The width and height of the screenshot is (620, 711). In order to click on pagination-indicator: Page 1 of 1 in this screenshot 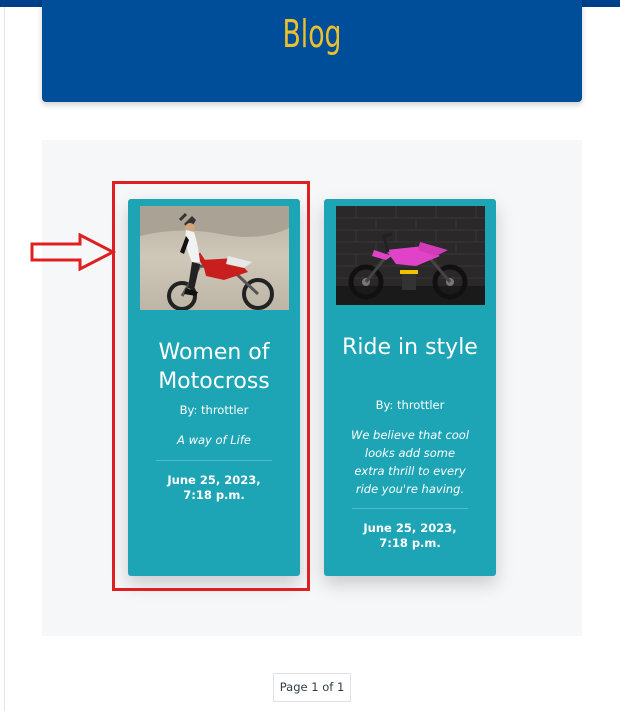, I will do `click(312, 687)`.